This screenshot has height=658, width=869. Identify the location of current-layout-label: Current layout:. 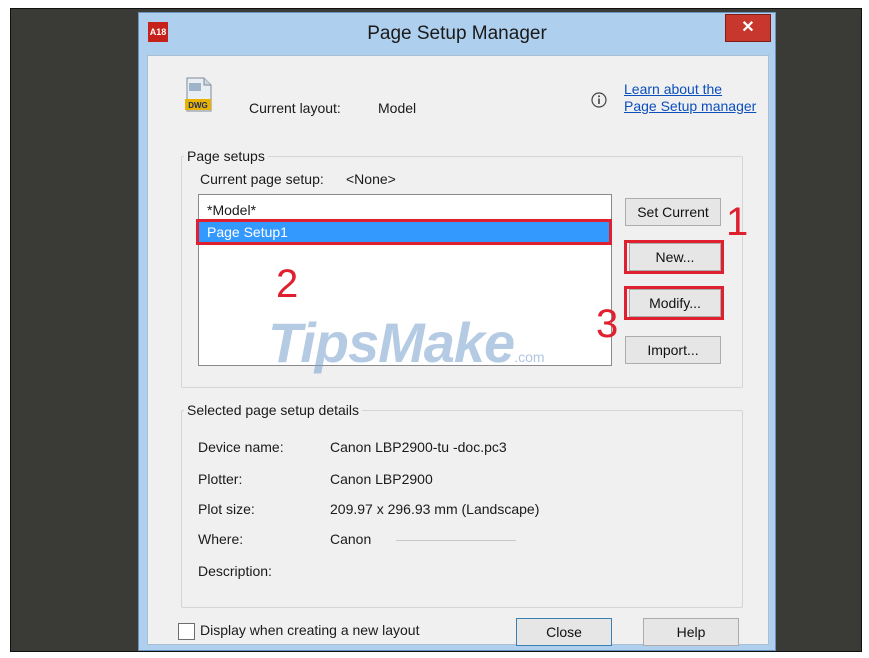
(295, 108).